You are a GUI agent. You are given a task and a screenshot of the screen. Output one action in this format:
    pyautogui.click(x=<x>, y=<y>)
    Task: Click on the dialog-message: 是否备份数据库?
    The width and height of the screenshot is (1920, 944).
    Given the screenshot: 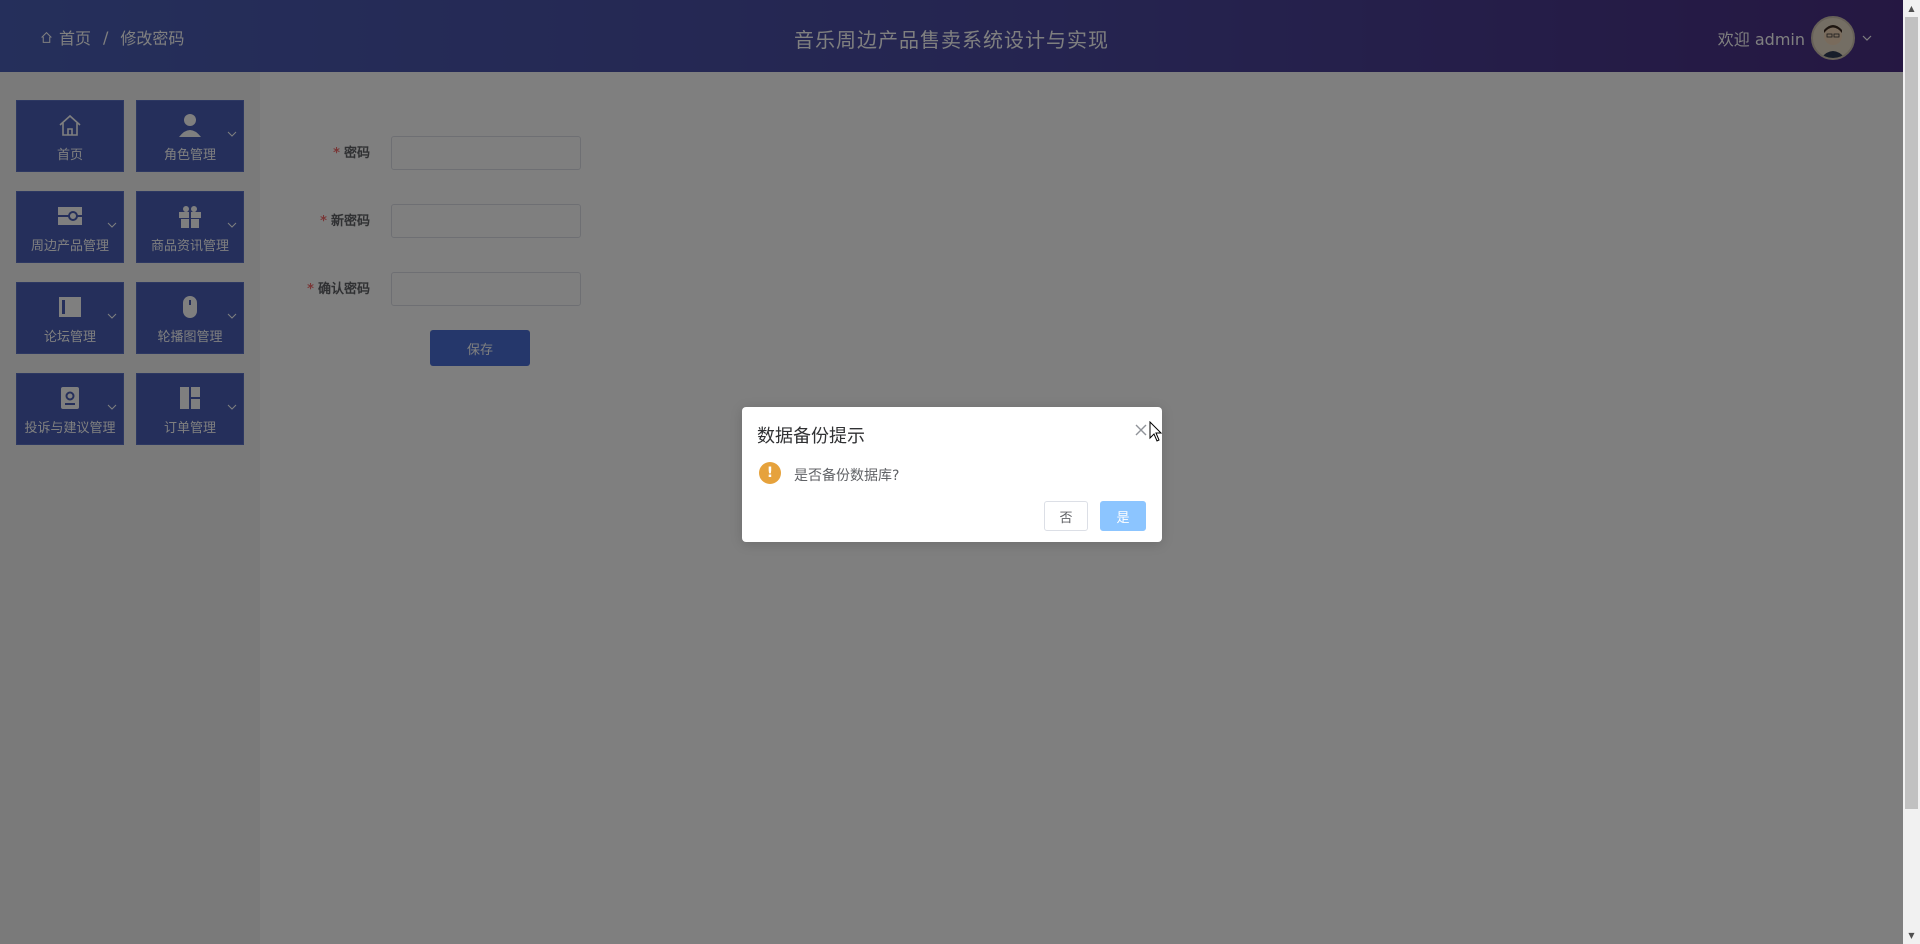 What is the action you would take?
    pyautogui.click(x=847, y=476)
    